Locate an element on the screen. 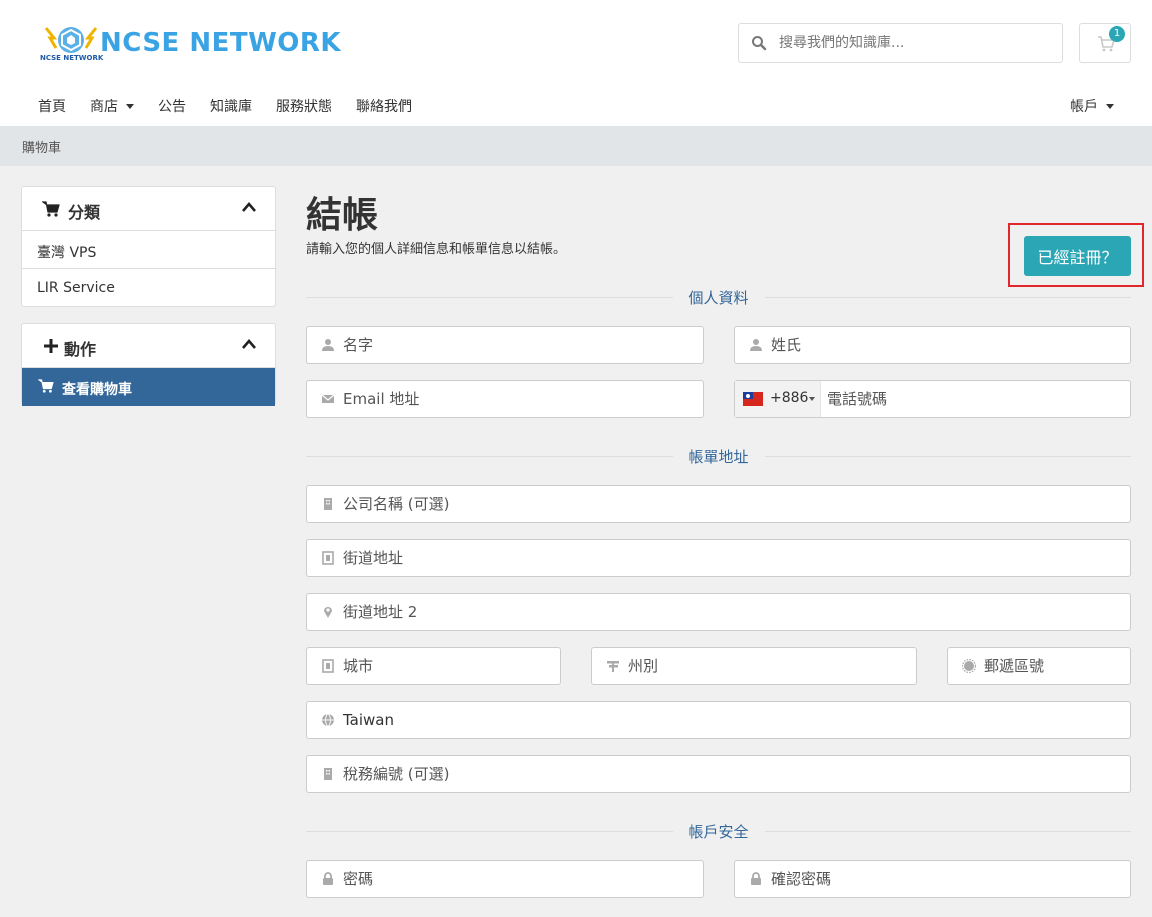 This screenshot has width=1152, height=917. company-field is located at coordinates (718, 504).